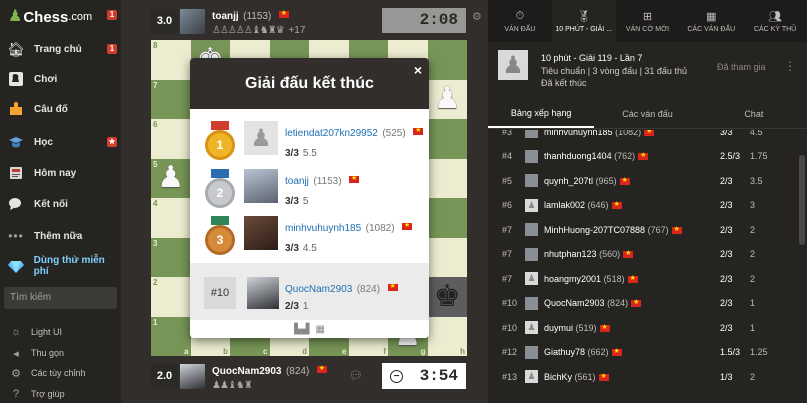 The width and height of the screenshot is (807, 403). I want to click on my-name: QuocNam2903, so click(318, 289).